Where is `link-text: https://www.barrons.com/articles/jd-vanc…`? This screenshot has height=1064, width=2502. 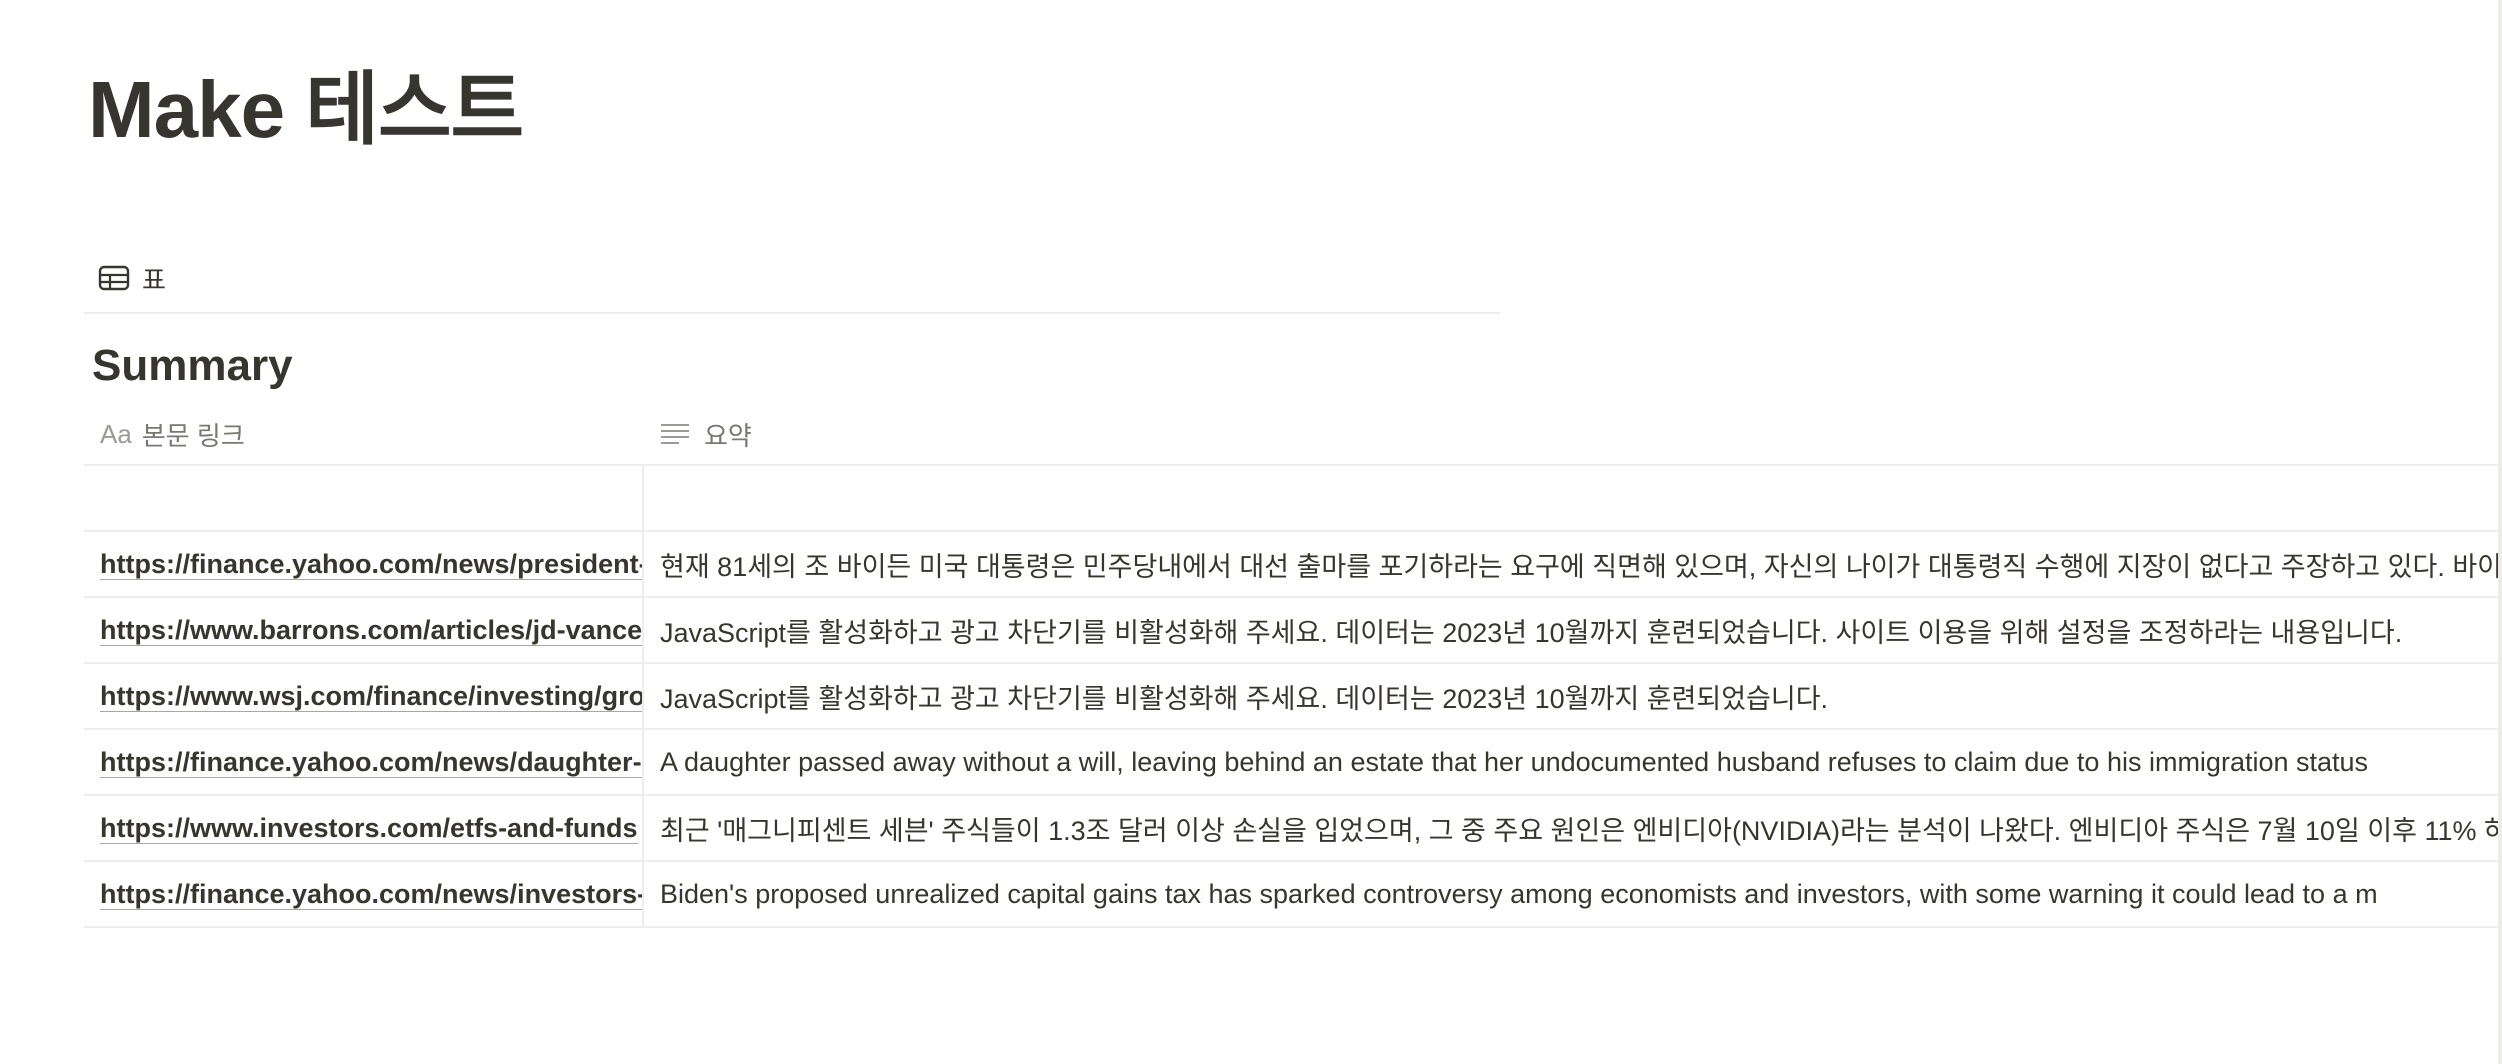 link-text: https://www.barrons.com/articles/jd-vanc… is located at coordinates (371, 630).